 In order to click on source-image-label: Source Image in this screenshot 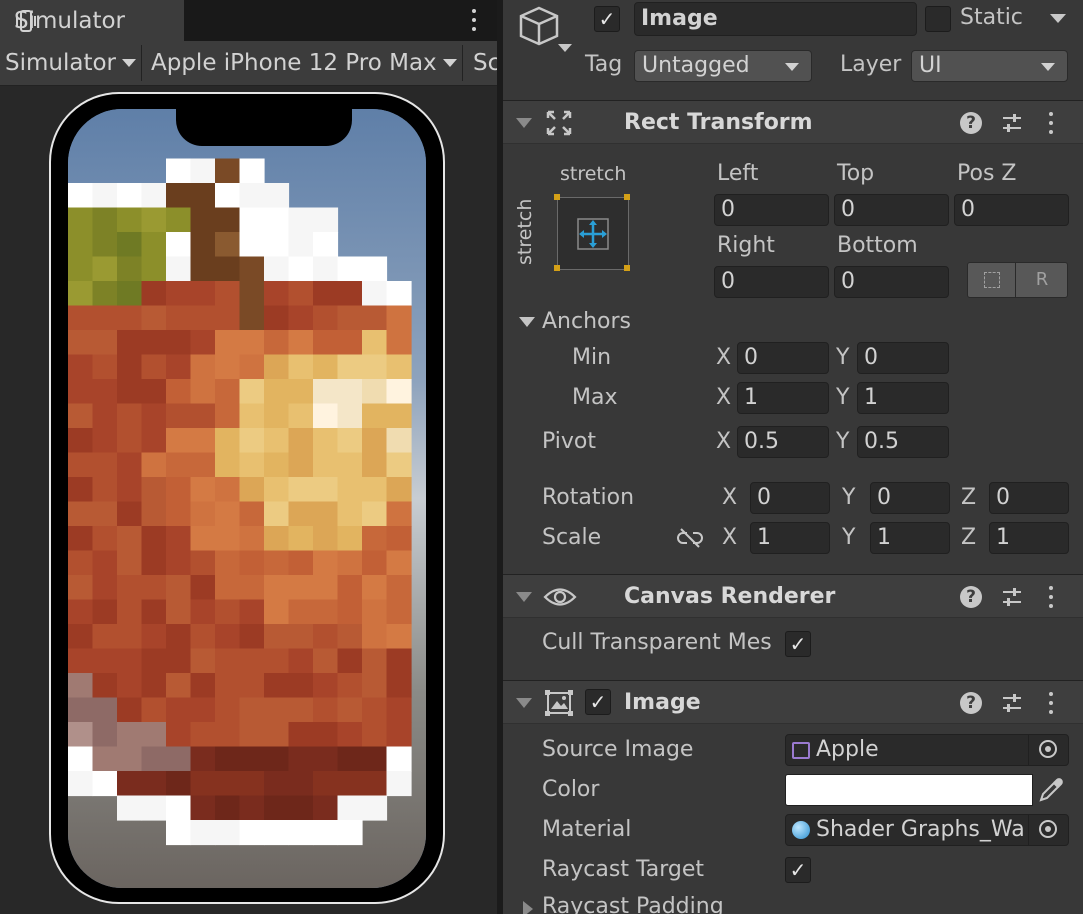, I will do `click(618, 749)`.